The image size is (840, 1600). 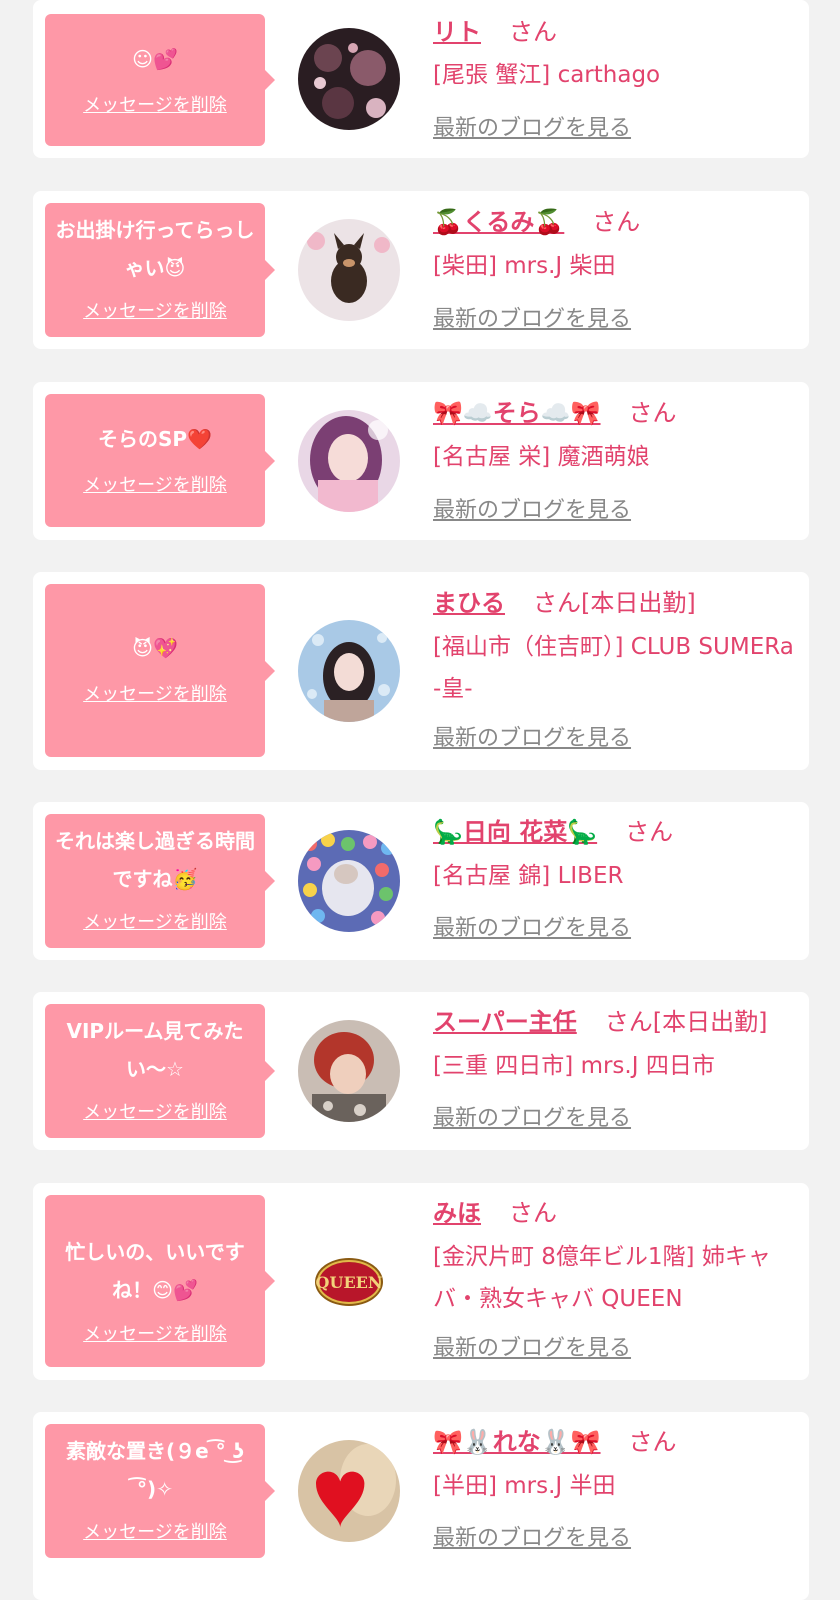 I want to click on name-line: リト さん, so click(x=614, y=32).